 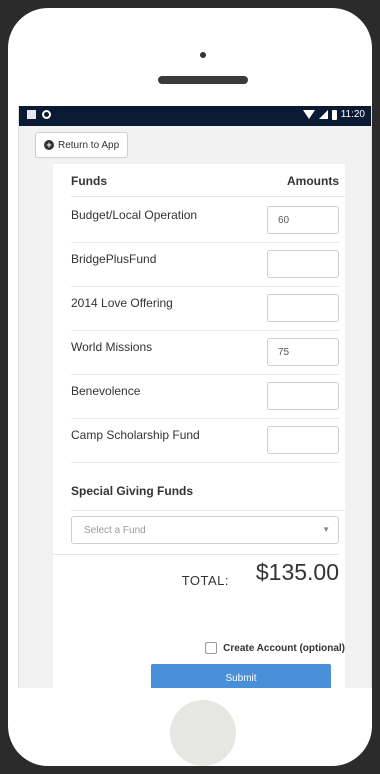 I want to click on fund-label: 2014 Love Offering, so click(x=122, y=303).